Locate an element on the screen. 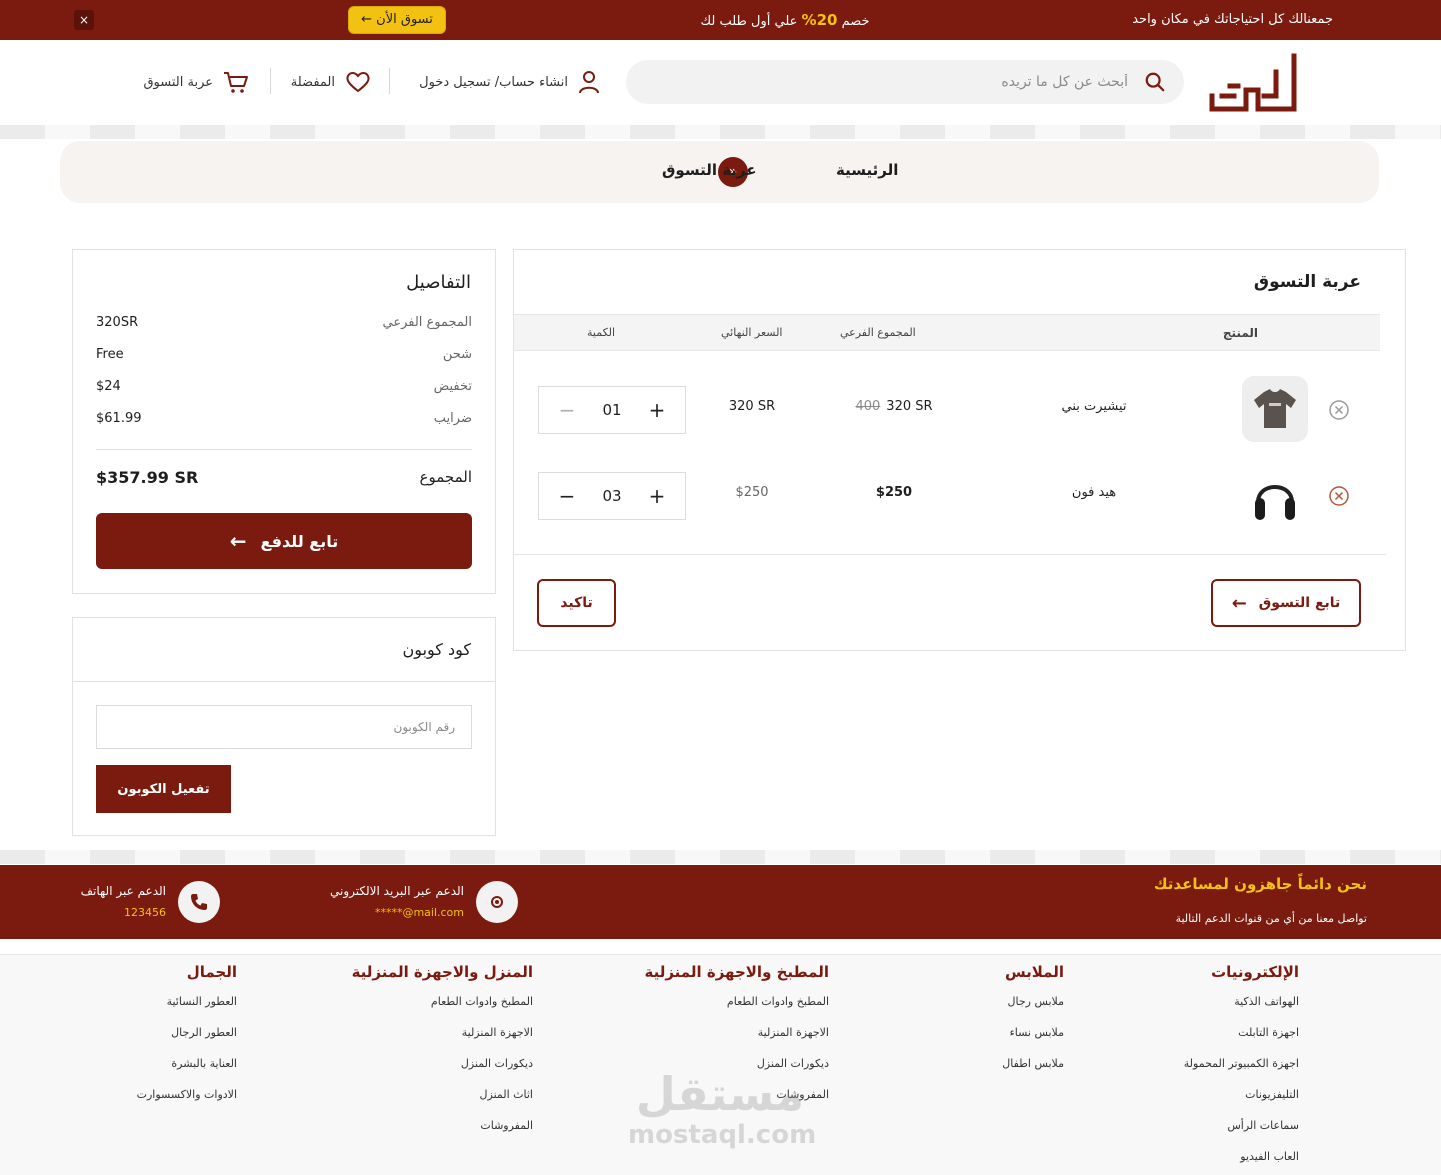 The width and height of the screenshot is (1441, 1175). footer-link: المفروشات is located at coordinates (442, 1134).